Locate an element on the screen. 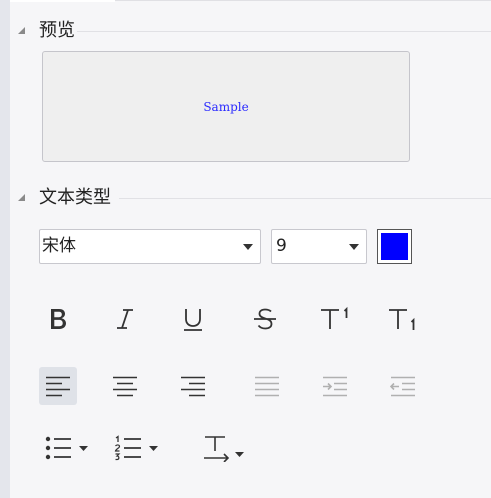 This screenshot has height=498, width=491. align-center-icon is located at coordinates (125, 386).